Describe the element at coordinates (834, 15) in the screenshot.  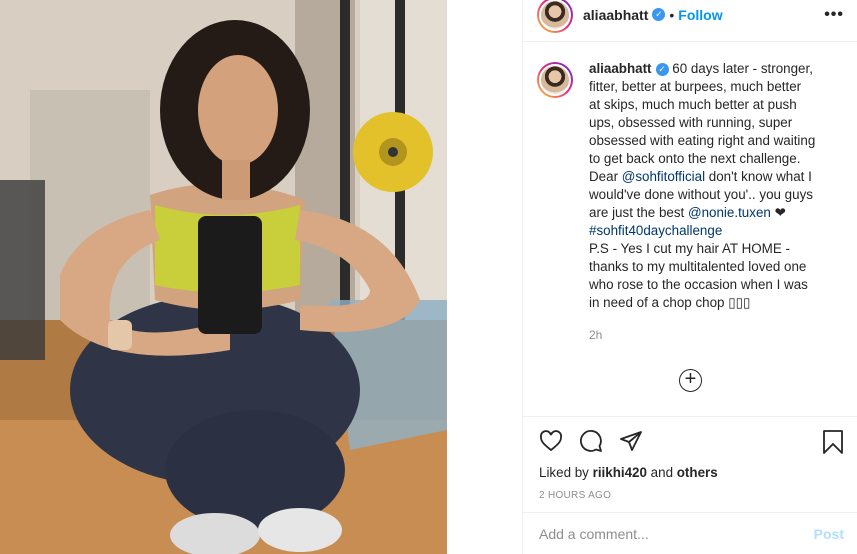
I see `more-options-icon: •••` at that location.